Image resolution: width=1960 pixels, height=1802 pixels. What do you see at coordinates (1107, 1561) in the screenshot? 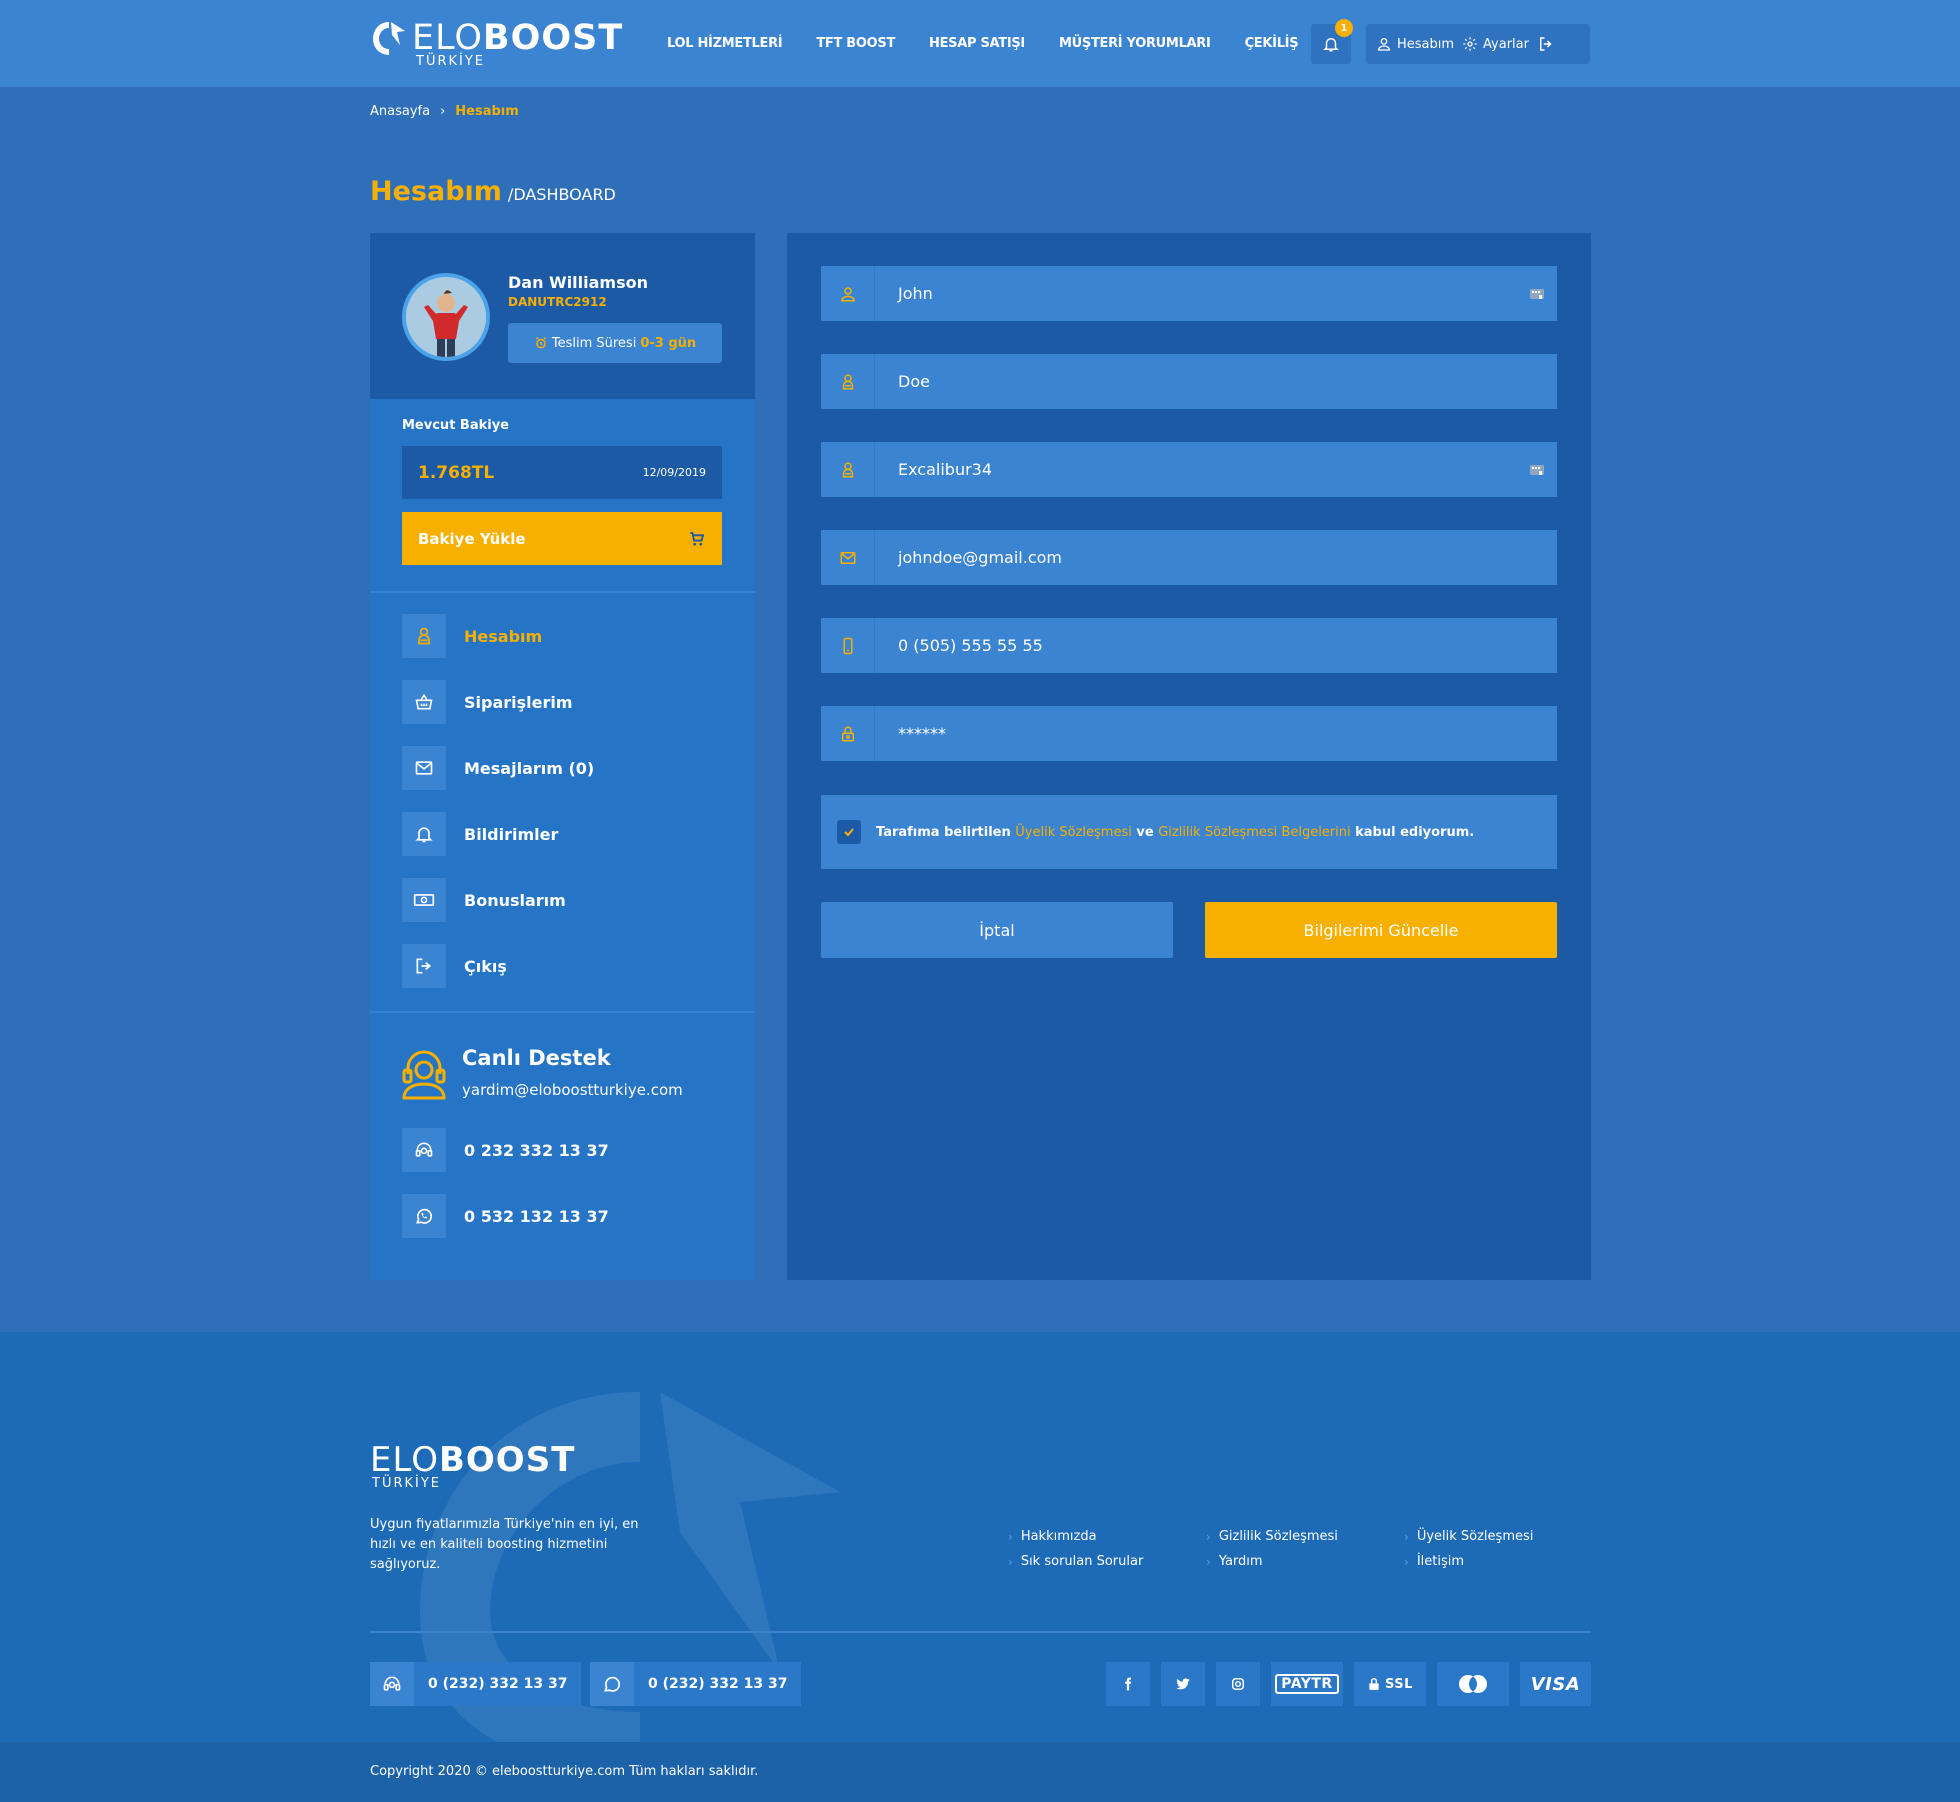
I see `footer-link-faq: Sık sorulan Sorular` at bounding box center [1107, 1561].